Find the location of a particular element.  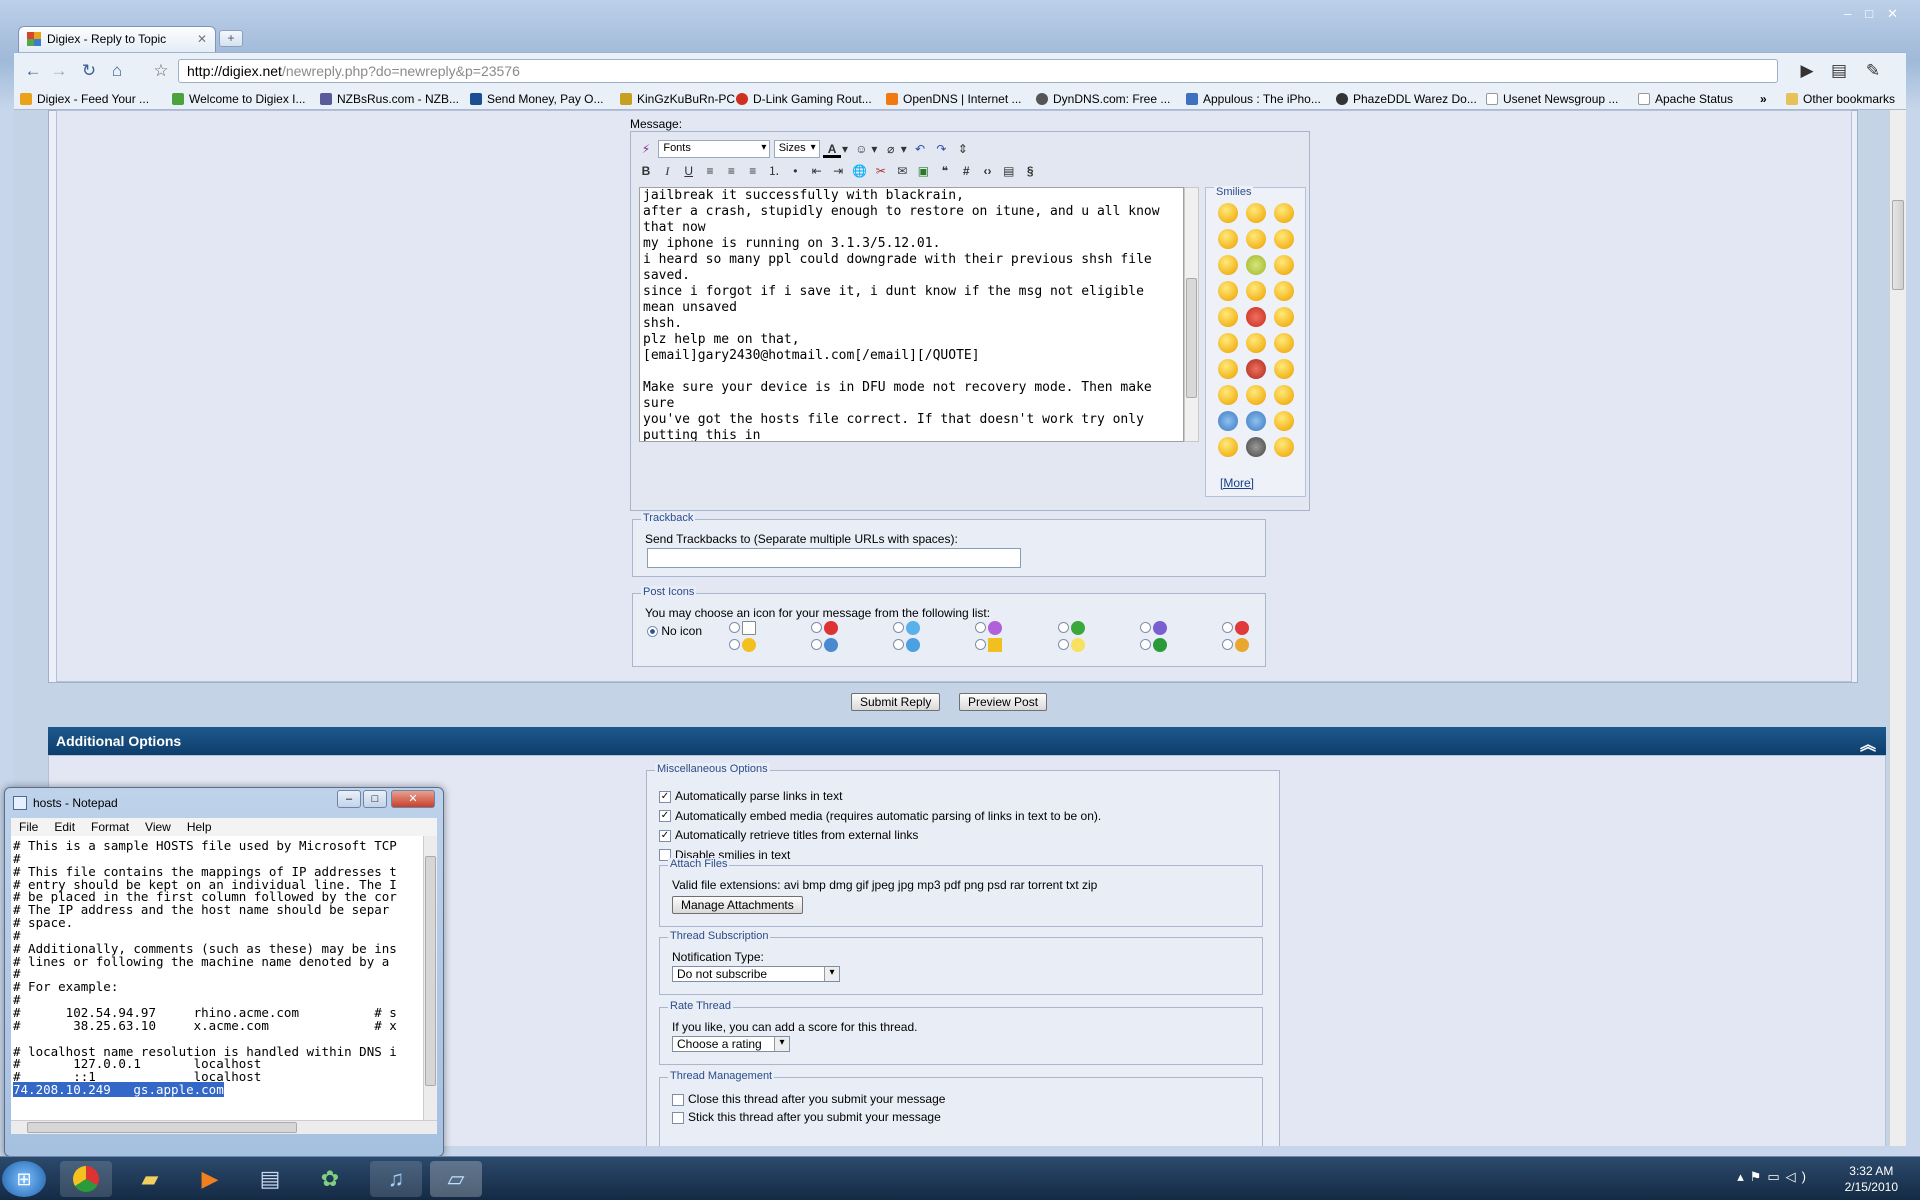

strikethrough-icon: § is located at coordinates (1030, 171).